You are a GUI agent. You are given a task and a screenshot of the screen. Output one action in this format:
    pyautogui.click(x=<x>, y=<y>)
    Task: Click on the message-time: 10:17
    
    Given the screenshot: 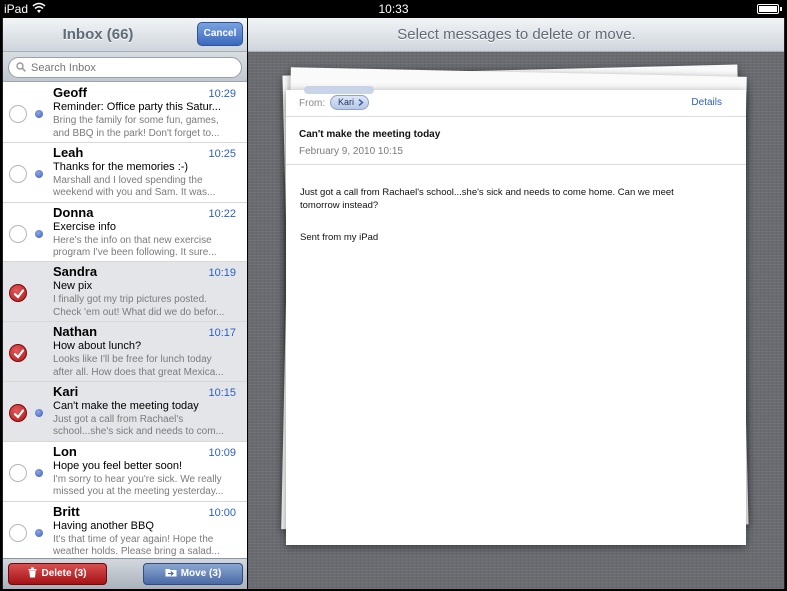 What is the action you would take?
    pyautogui.click(x=222, y=333)
    